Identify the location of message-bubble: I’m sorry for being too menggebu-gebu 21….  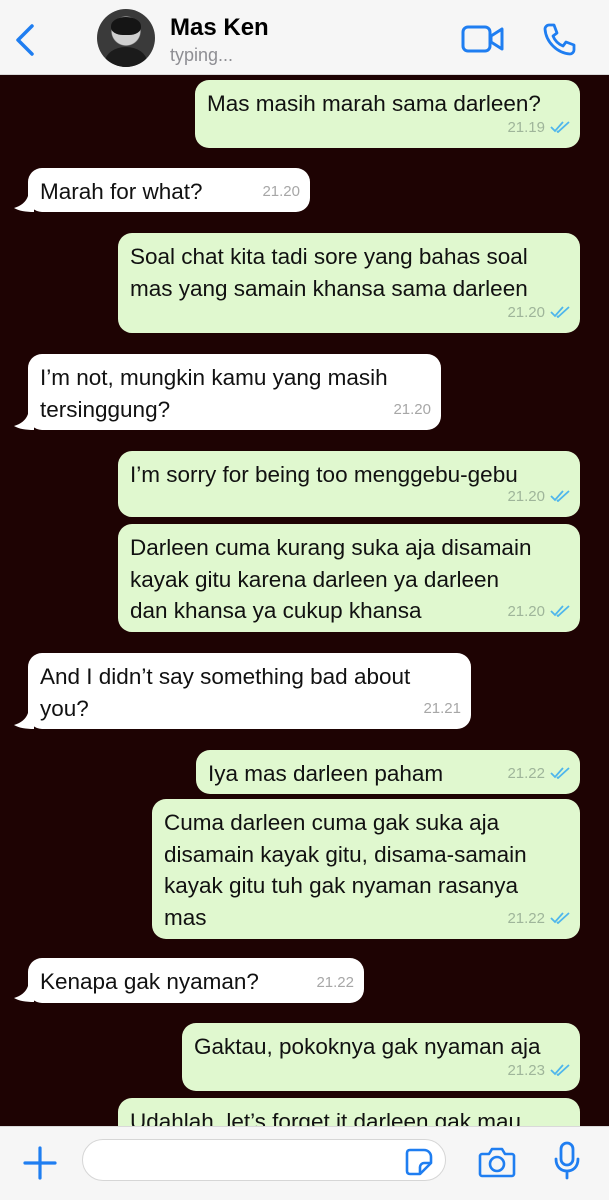
(349, 484).